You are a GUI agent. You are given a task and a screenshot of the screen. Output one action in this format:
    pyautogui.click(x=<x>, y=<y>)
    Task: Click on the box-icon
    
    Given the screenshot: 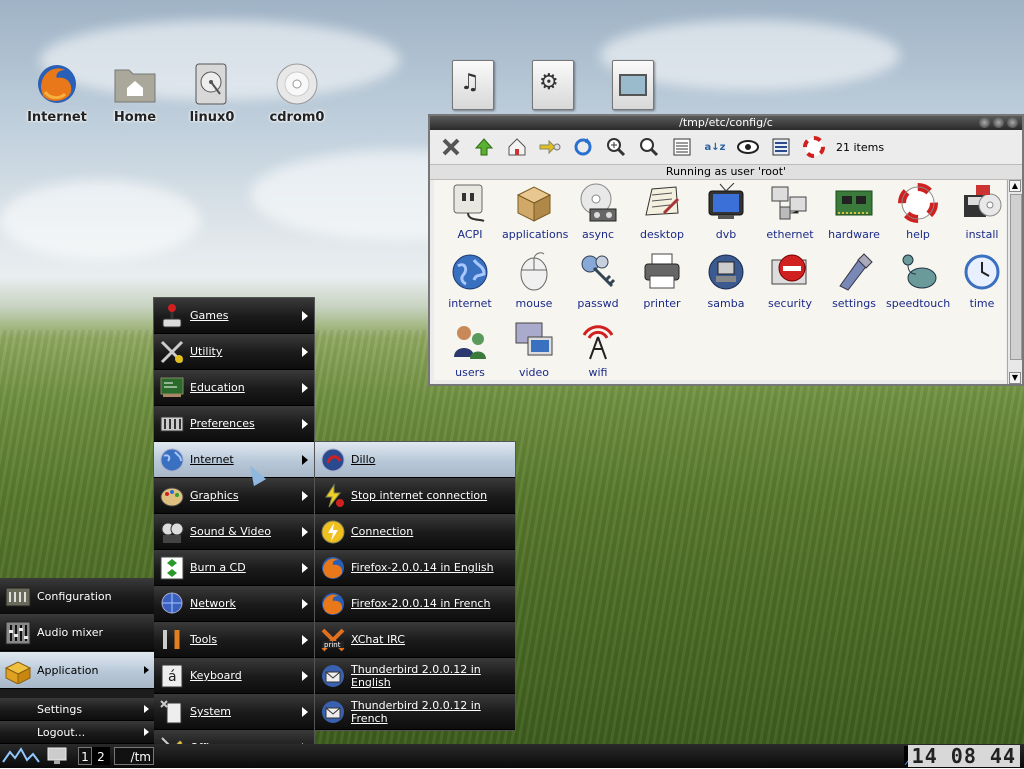 What is the action you would take?
    pyautogui.click(x=534, y=203)
    